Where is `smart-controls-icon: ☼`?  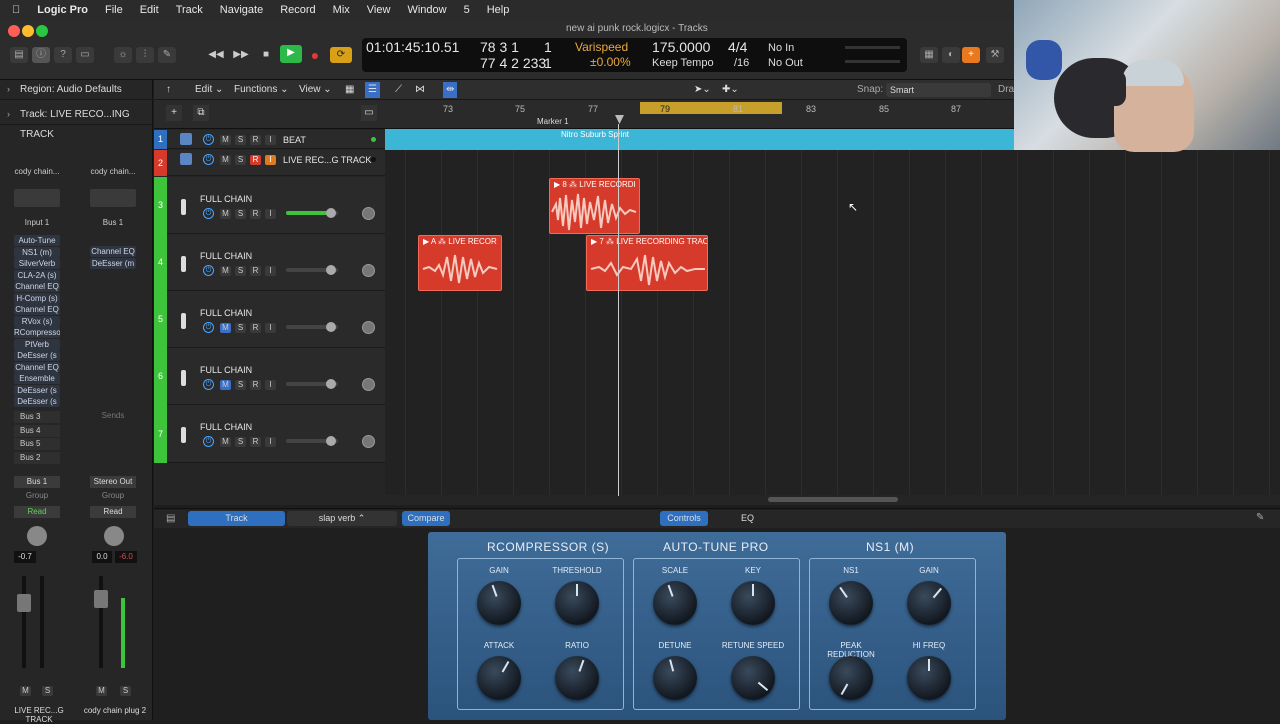 smart-controls-icon: ☼ is located at coordinates (123, 55).